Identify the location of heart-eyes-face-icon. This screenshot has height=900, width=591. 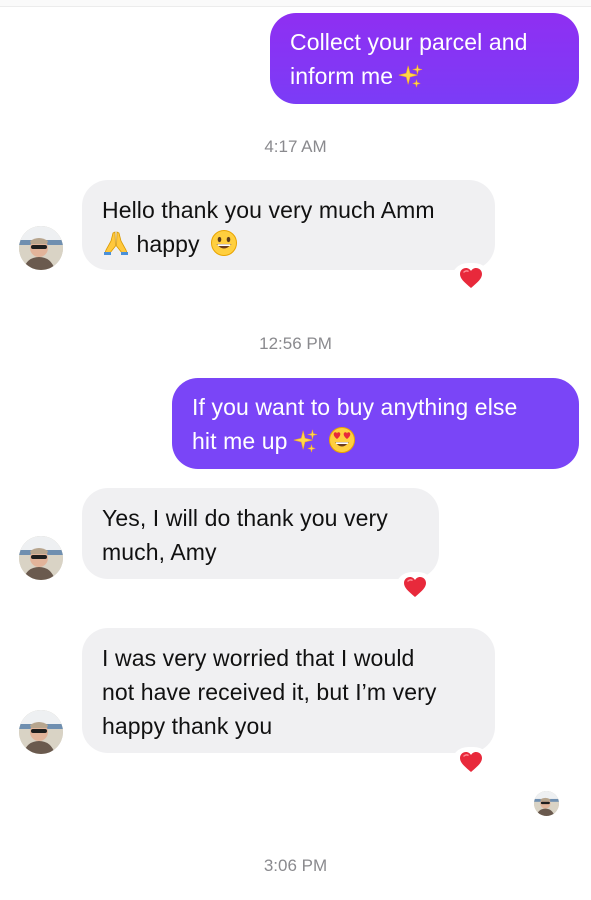
(342, 440).